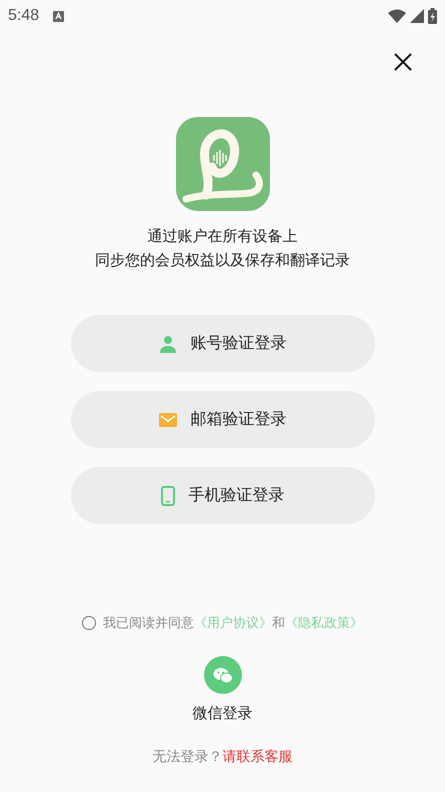  I want to click on battery-icon, so click(432, 16).